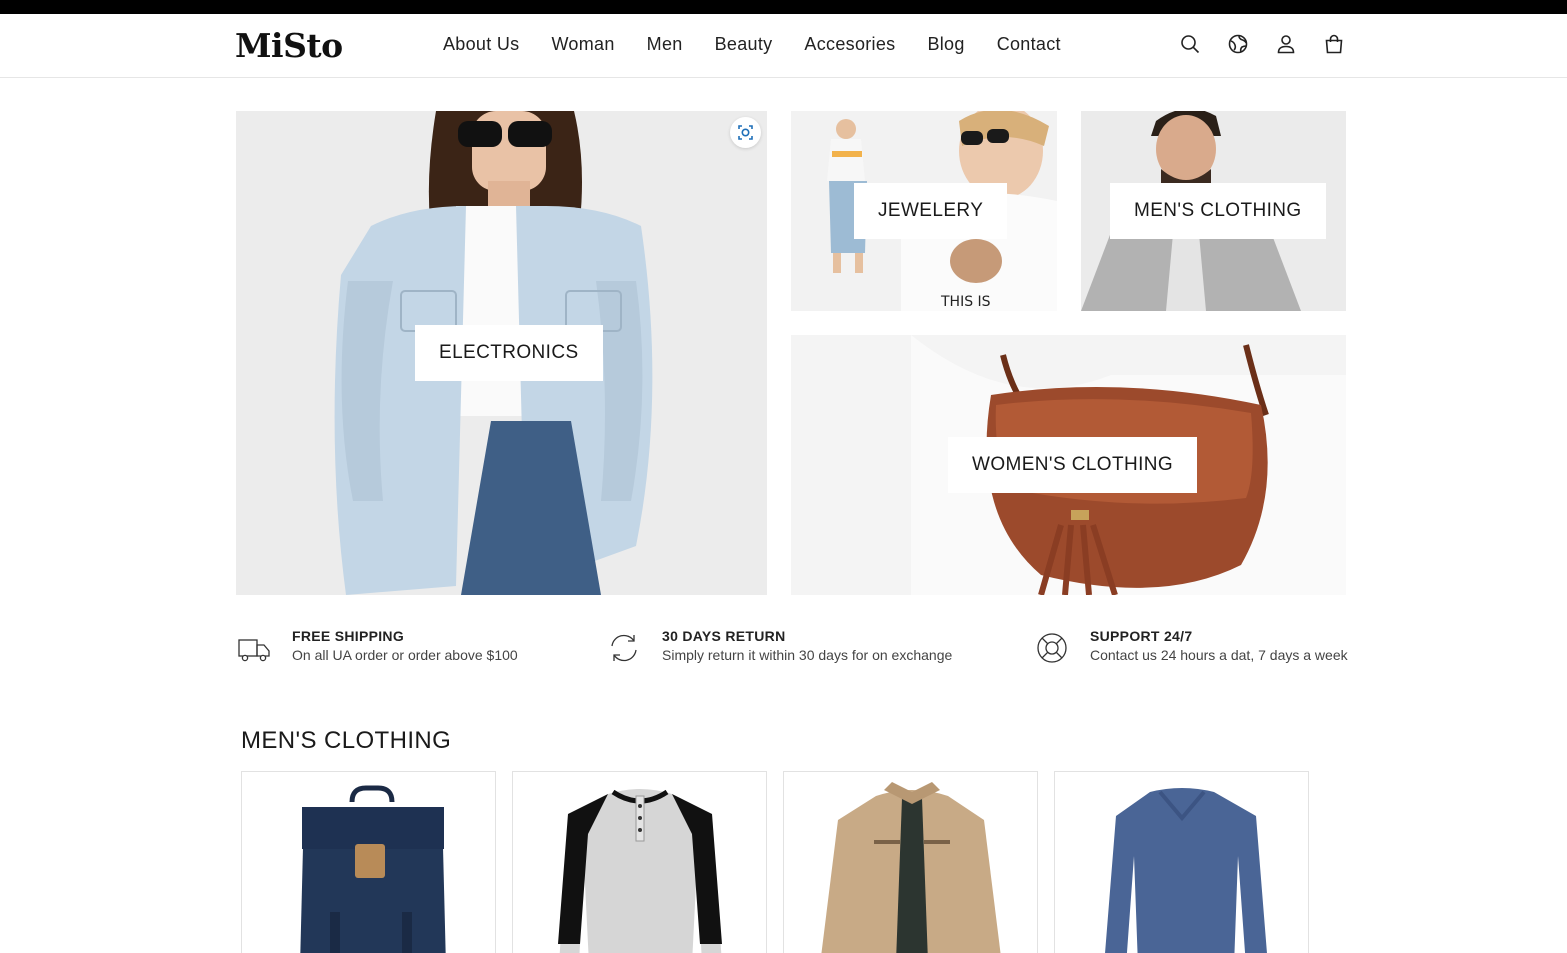  What do you see at coordinates (640, 871) in the screenshot?
I see `product-image-henley` at bounding box center [640, 871].